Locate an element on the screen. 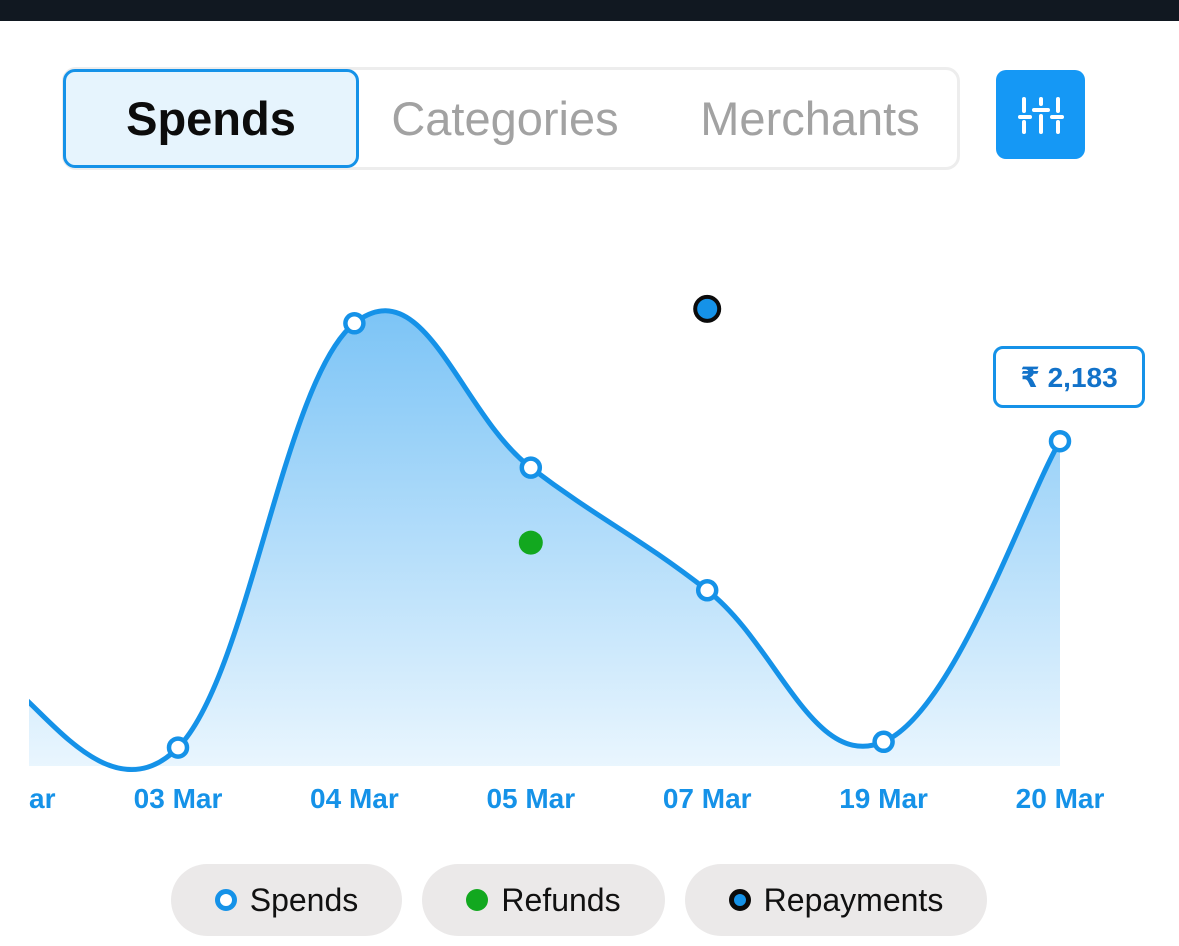  spends-point-05-mar is located at coordinates (531, 467).